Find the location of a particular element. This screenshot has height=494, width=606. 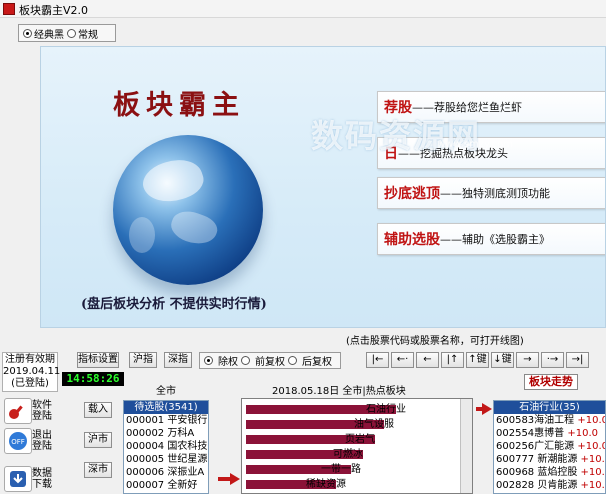

hot-sector-bar-chart: 石油行业油气设服页岩气可燃冰一带一路稀缺资源 is located at coordinates (357, 446).